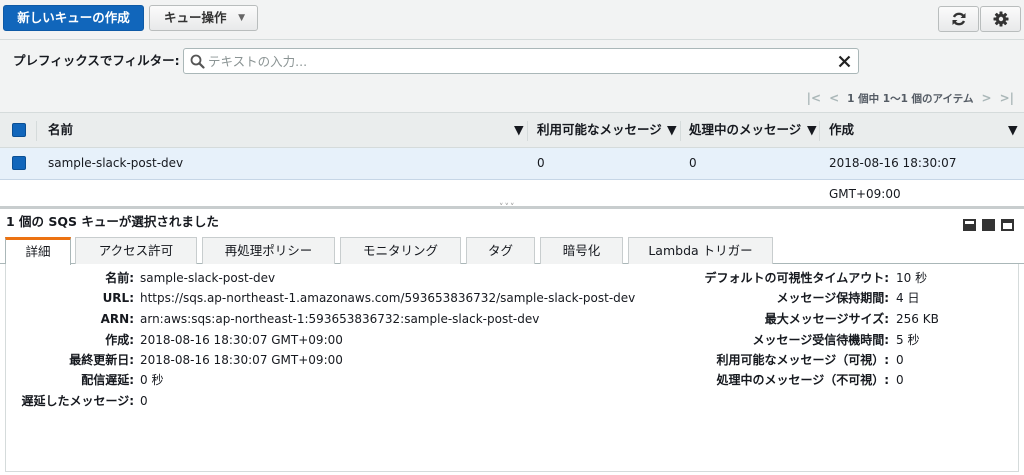 This screenshot has height=475, width=1024. Describe the element at coordinates (893, 178) in the screenshot. I see `created-cell: 2018-08-16 18:30:07 GMT+09:00` at that location.